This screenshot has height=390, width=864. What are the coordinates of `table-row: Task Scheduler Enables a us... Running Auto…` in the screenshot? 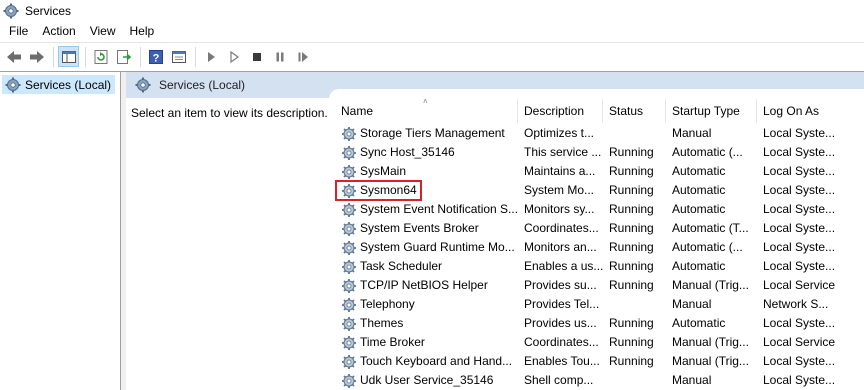 It's located at (596, 266).